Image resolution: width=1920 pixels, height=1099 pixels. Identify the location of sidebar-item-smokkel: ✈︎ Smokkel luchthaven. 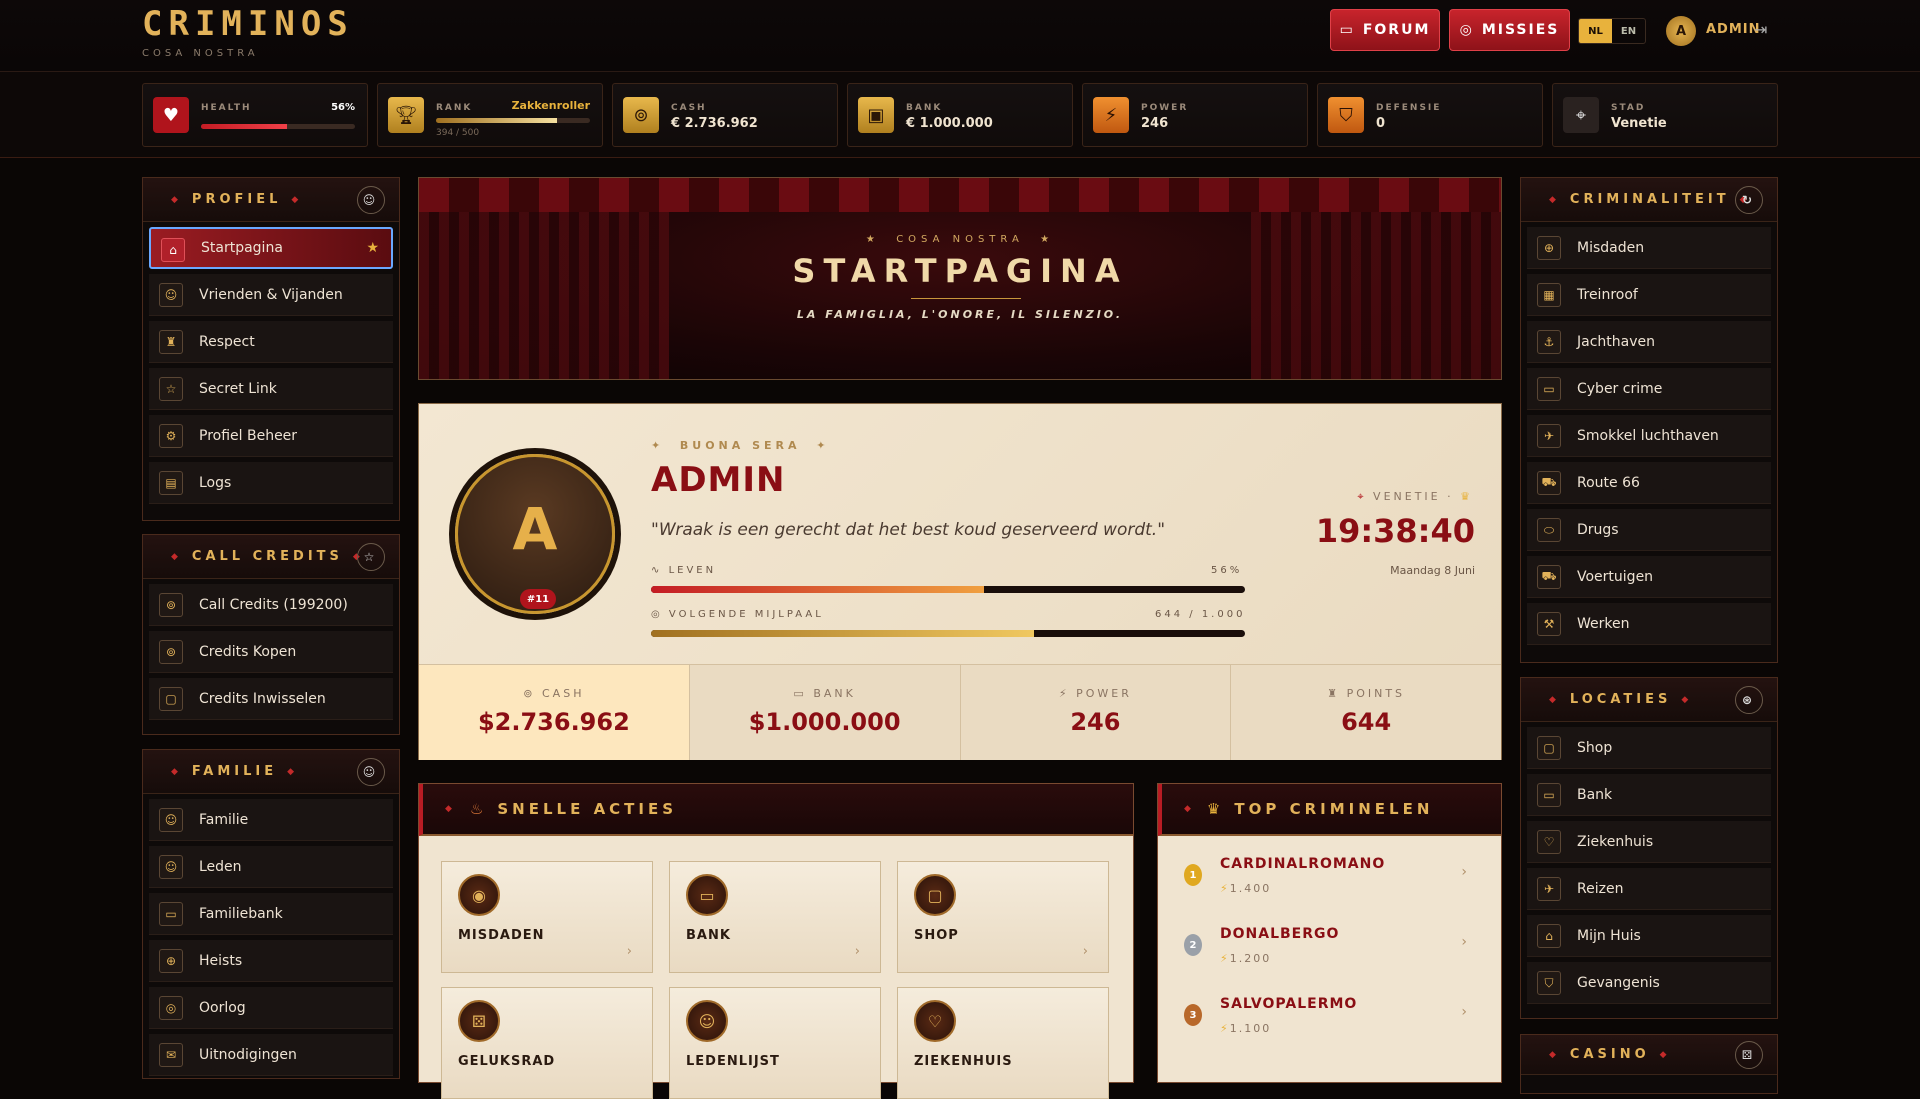
(1649, 436).